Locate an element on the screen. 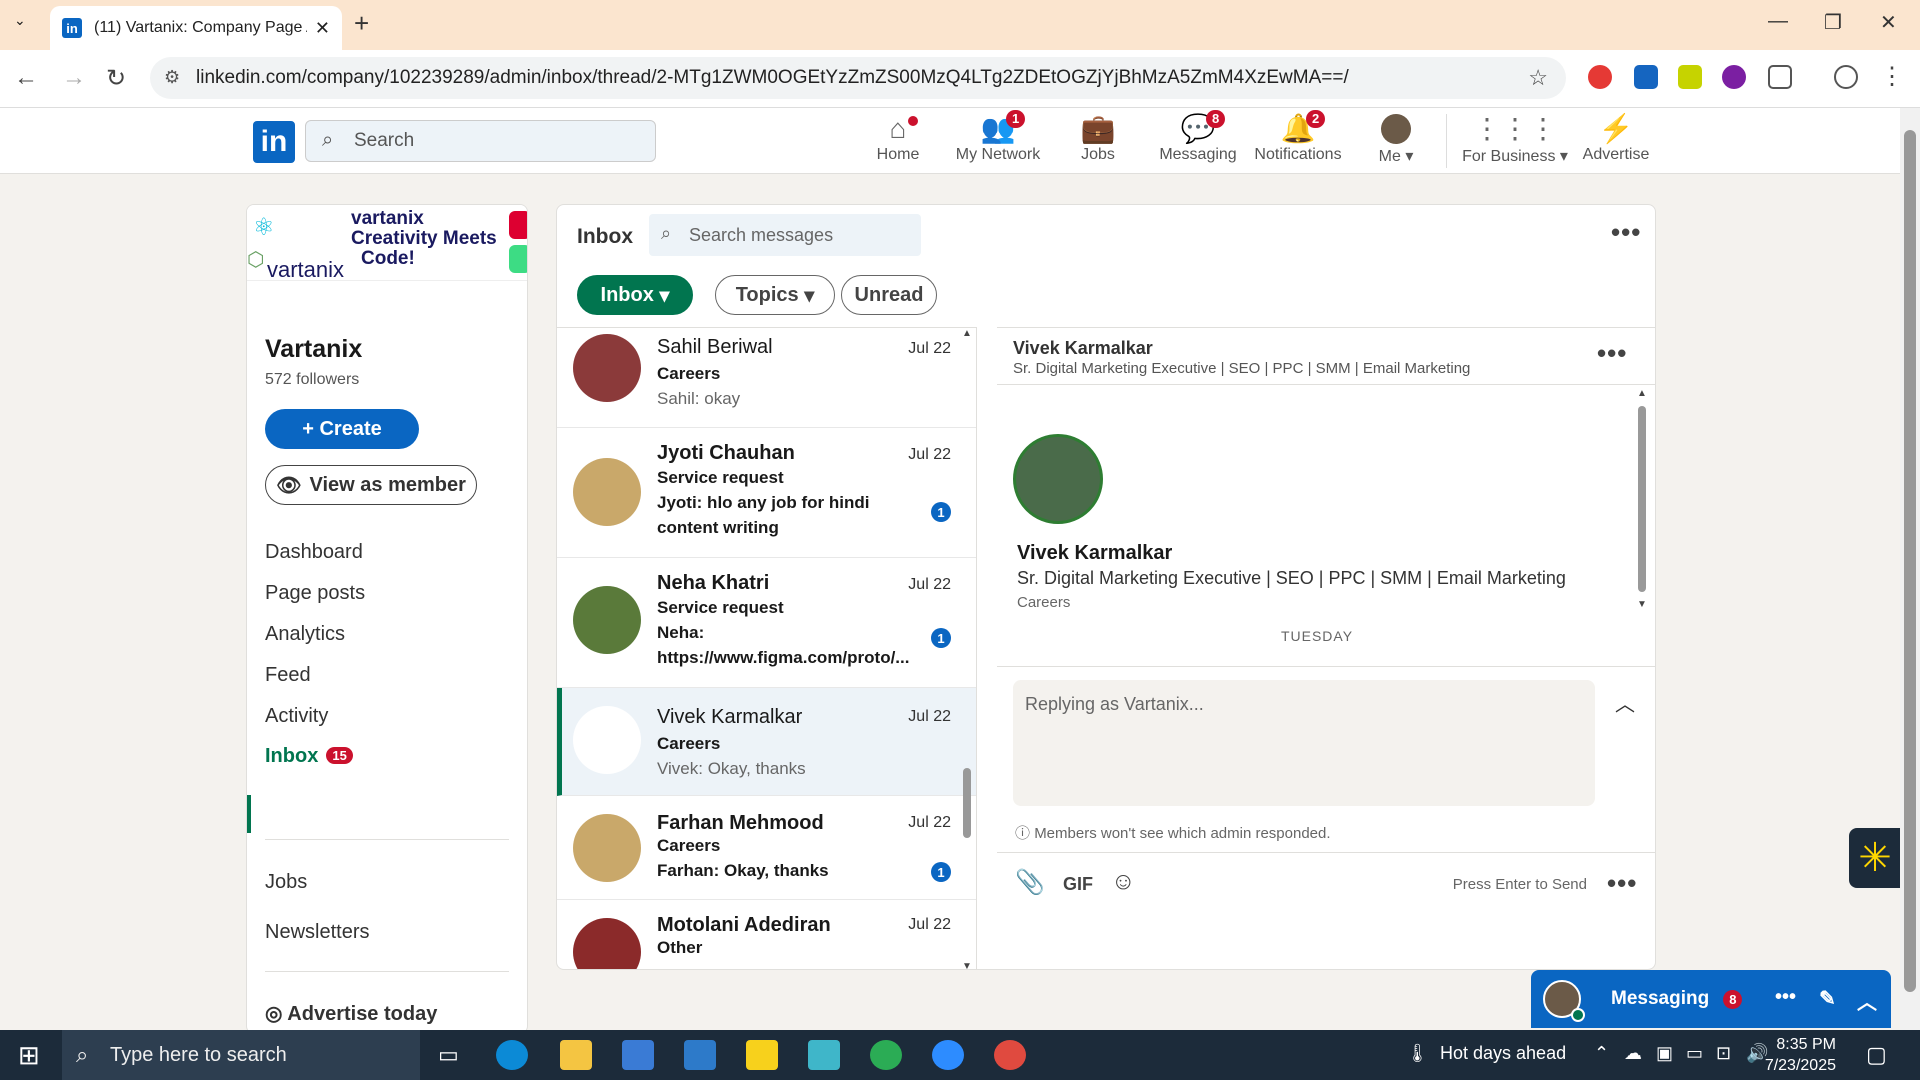  sparkle-widget-icon: ✳ is located at coordinates (1875, 858).